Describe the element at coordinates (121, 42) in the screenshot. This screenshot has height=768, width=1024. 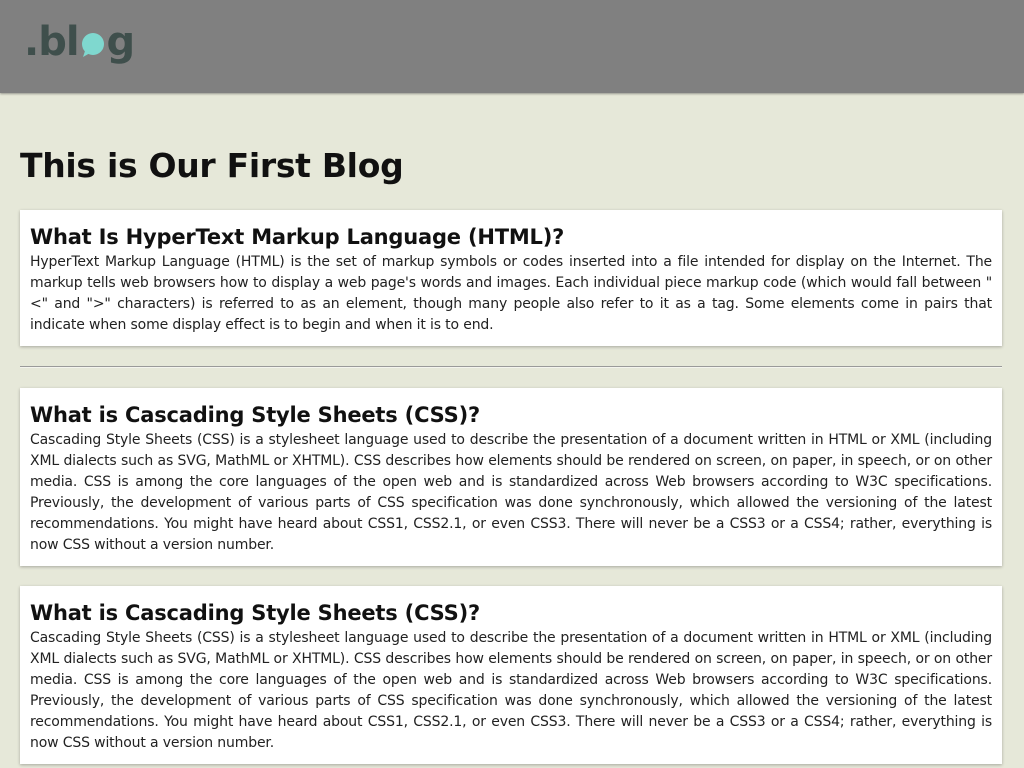
I see `logo-text-suffix: g` at that location.